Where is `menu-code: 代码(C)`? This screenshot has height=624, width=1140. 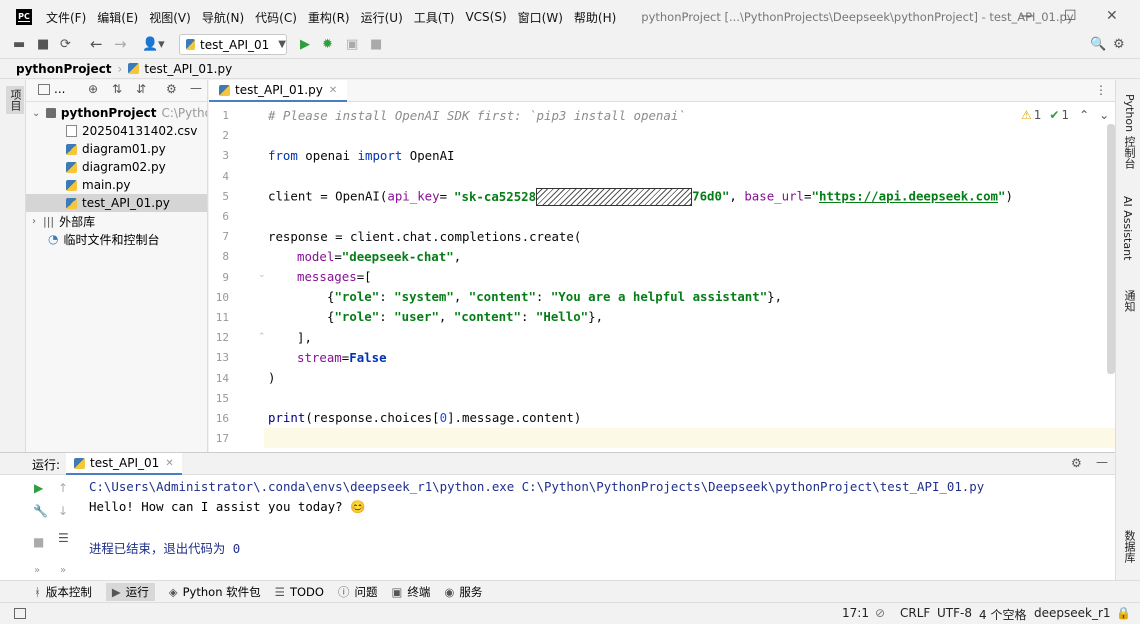 menu-code: 代码(C) is located at coordinates (276, 17).